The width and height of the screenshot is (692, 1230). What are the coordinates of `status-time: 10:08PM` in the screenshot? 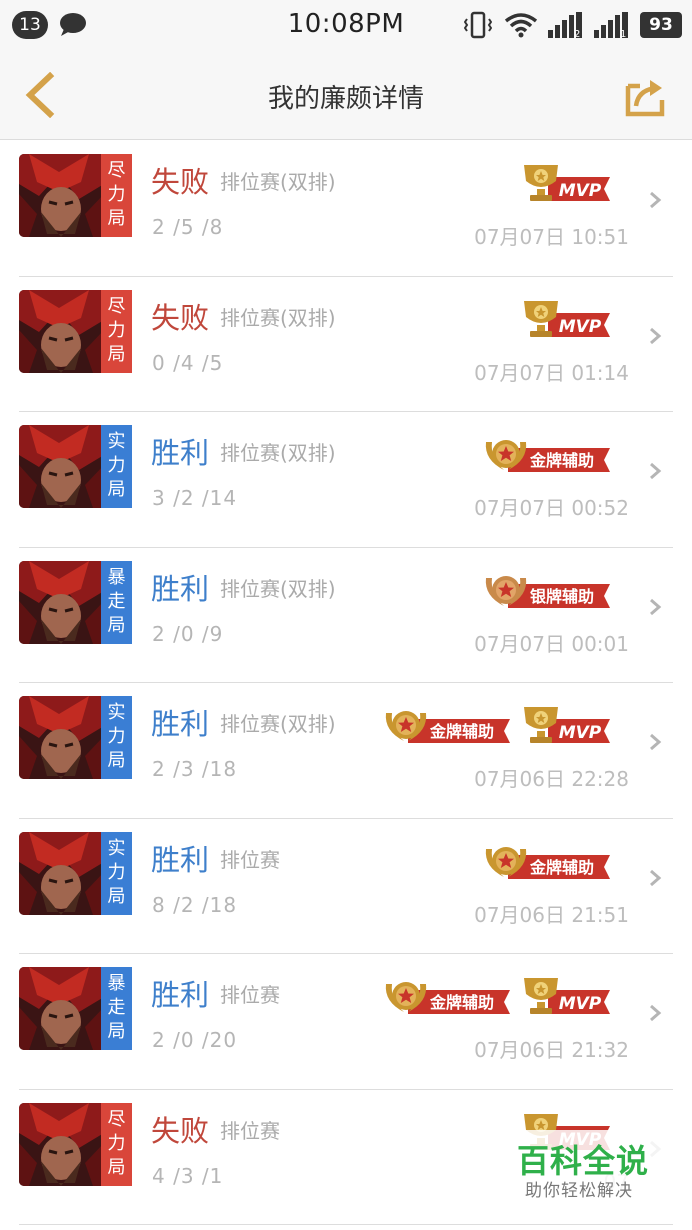 It's located at (346, 24).